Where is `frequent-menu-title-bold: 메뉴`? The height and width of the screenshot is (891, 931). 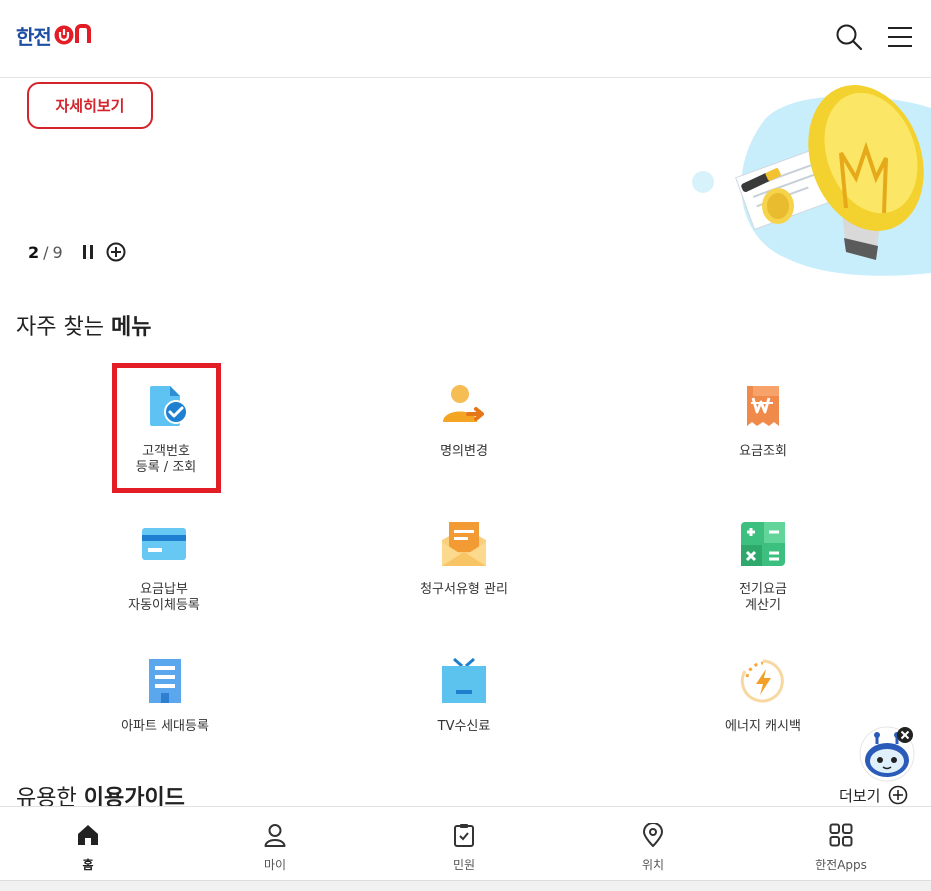 frequent-menu-title-bold: 메뉴 is located at coordinates (131, 327).